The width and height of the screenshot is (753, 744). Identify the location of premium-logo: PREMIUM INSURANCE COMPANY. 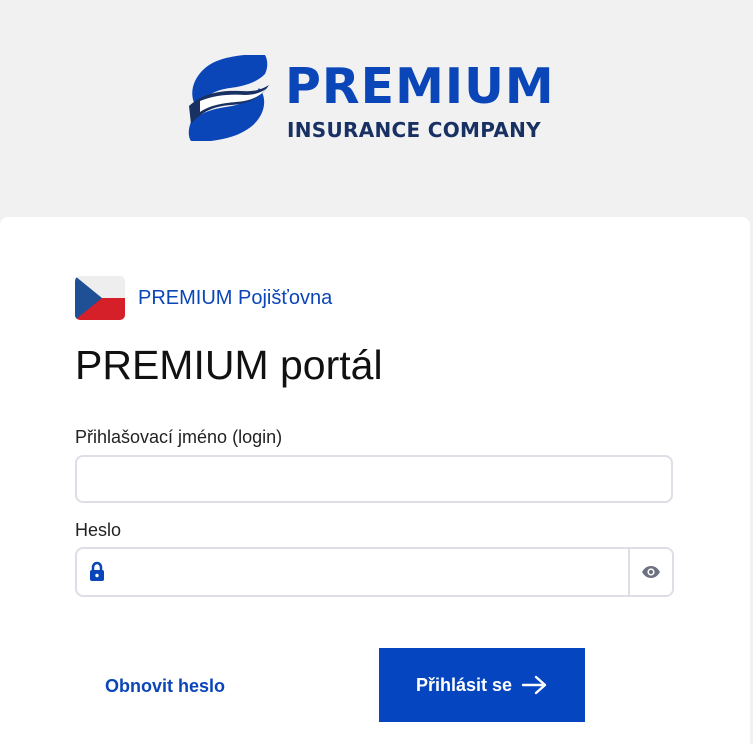
(376, 100).